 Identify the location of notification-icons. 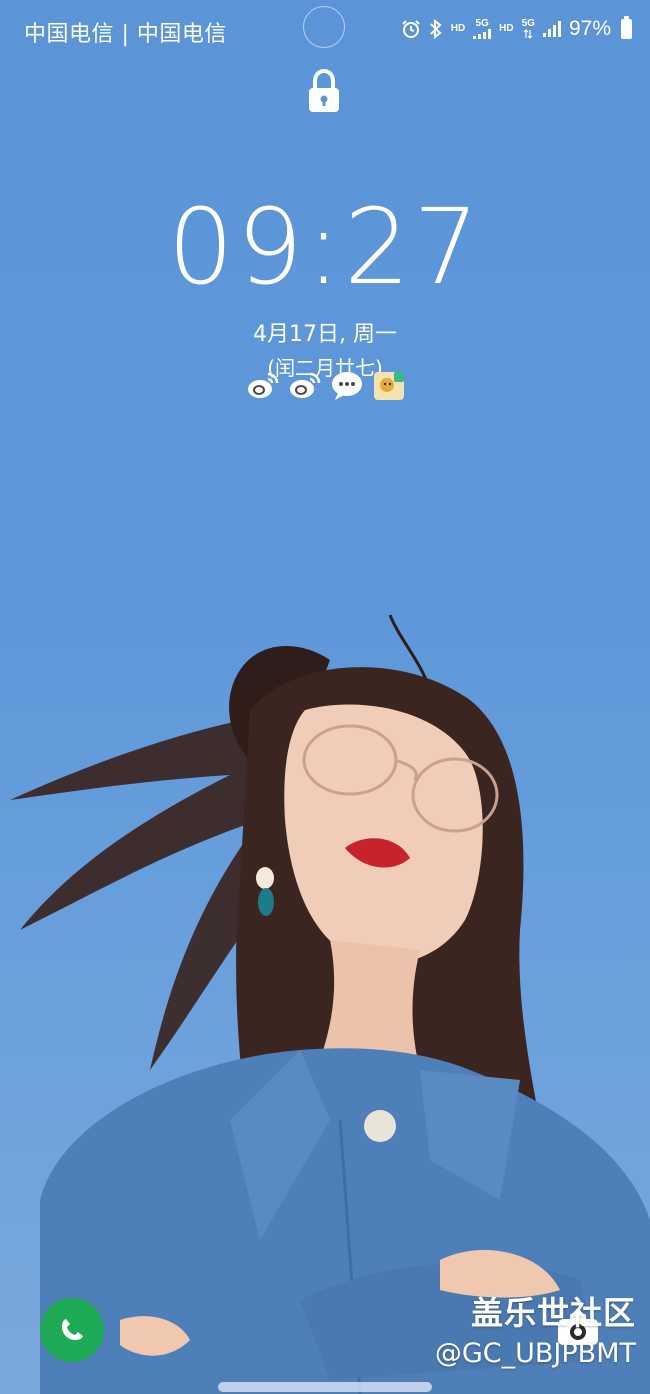
(326, 385).